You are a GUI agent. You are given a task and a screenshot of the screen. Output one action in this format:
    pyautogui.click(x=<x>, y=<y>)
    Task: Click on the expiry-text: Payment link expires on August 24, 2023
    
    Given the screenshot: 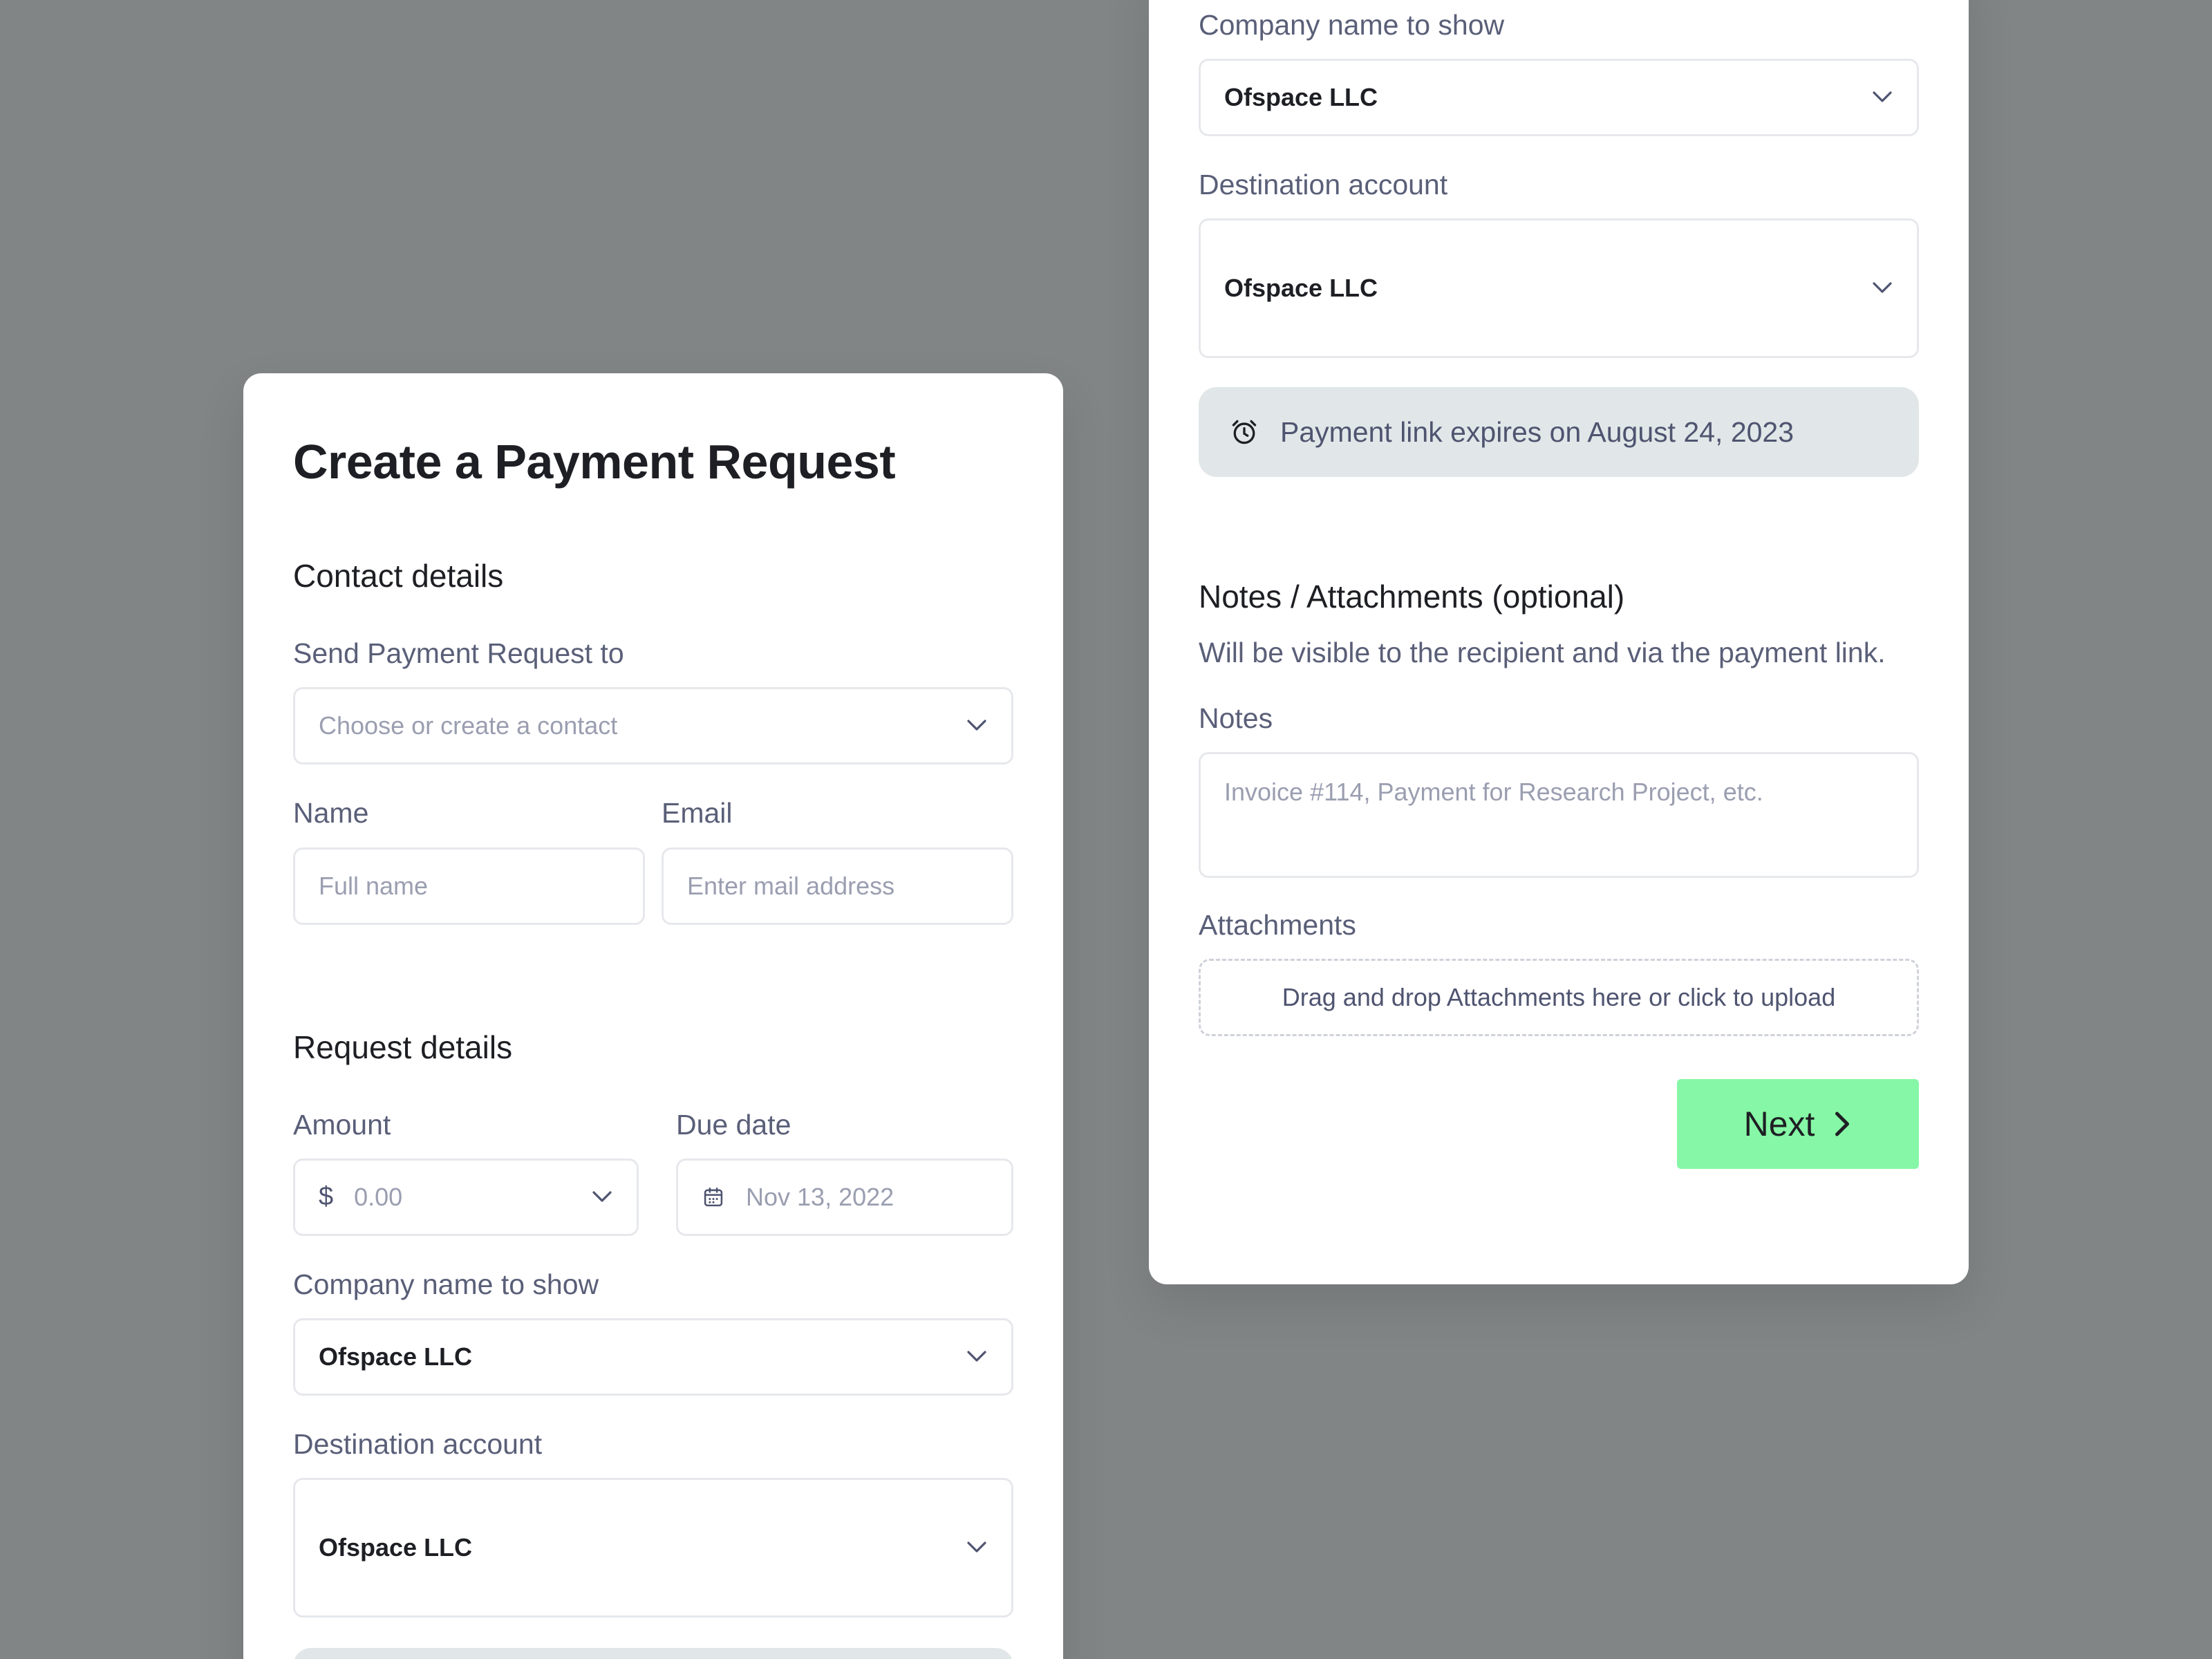 What is the action you would take?
    pyautogui.click(x=1537, y=432)
    